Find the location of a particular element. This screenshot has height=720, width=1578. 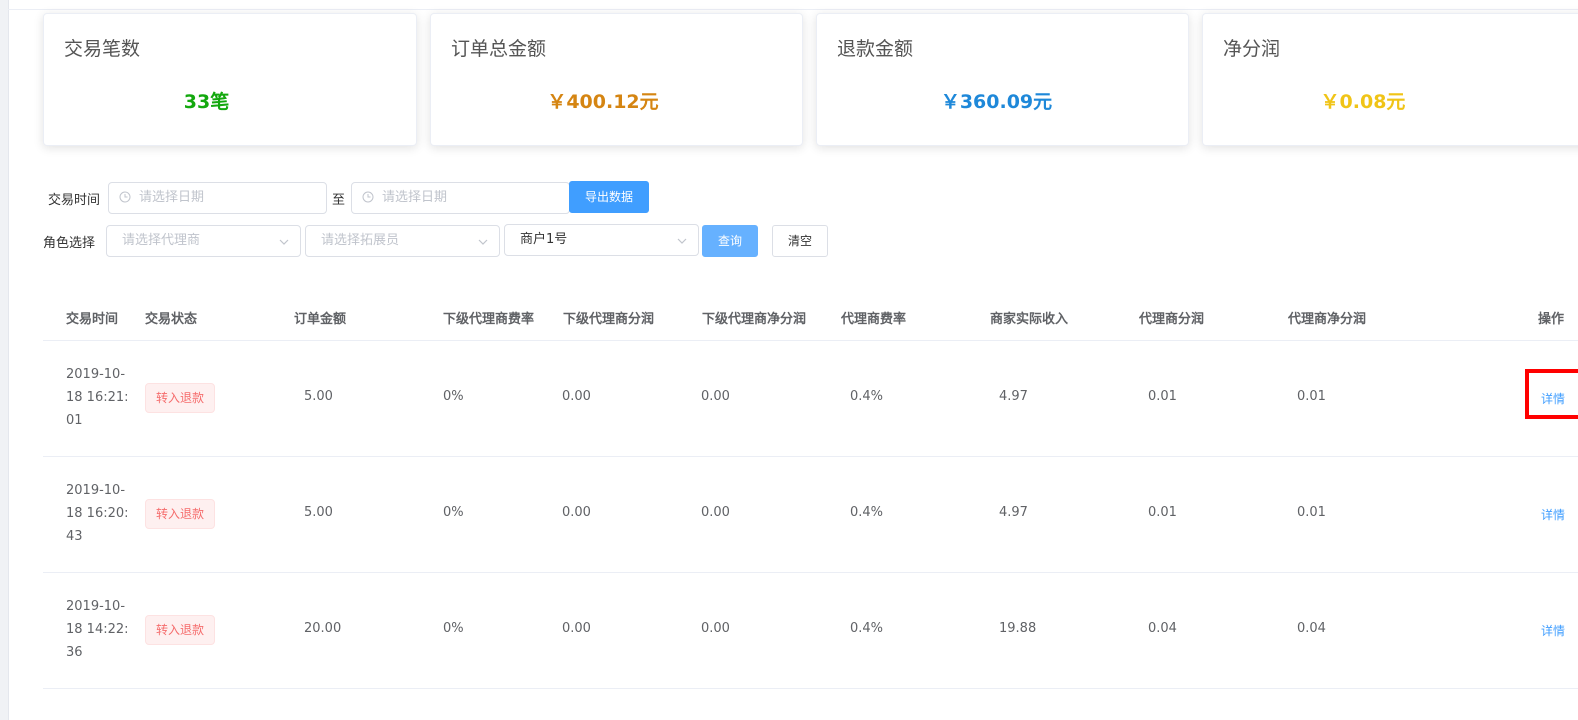

card-value: ￥360.09元 is located at coordinates (996, 102).